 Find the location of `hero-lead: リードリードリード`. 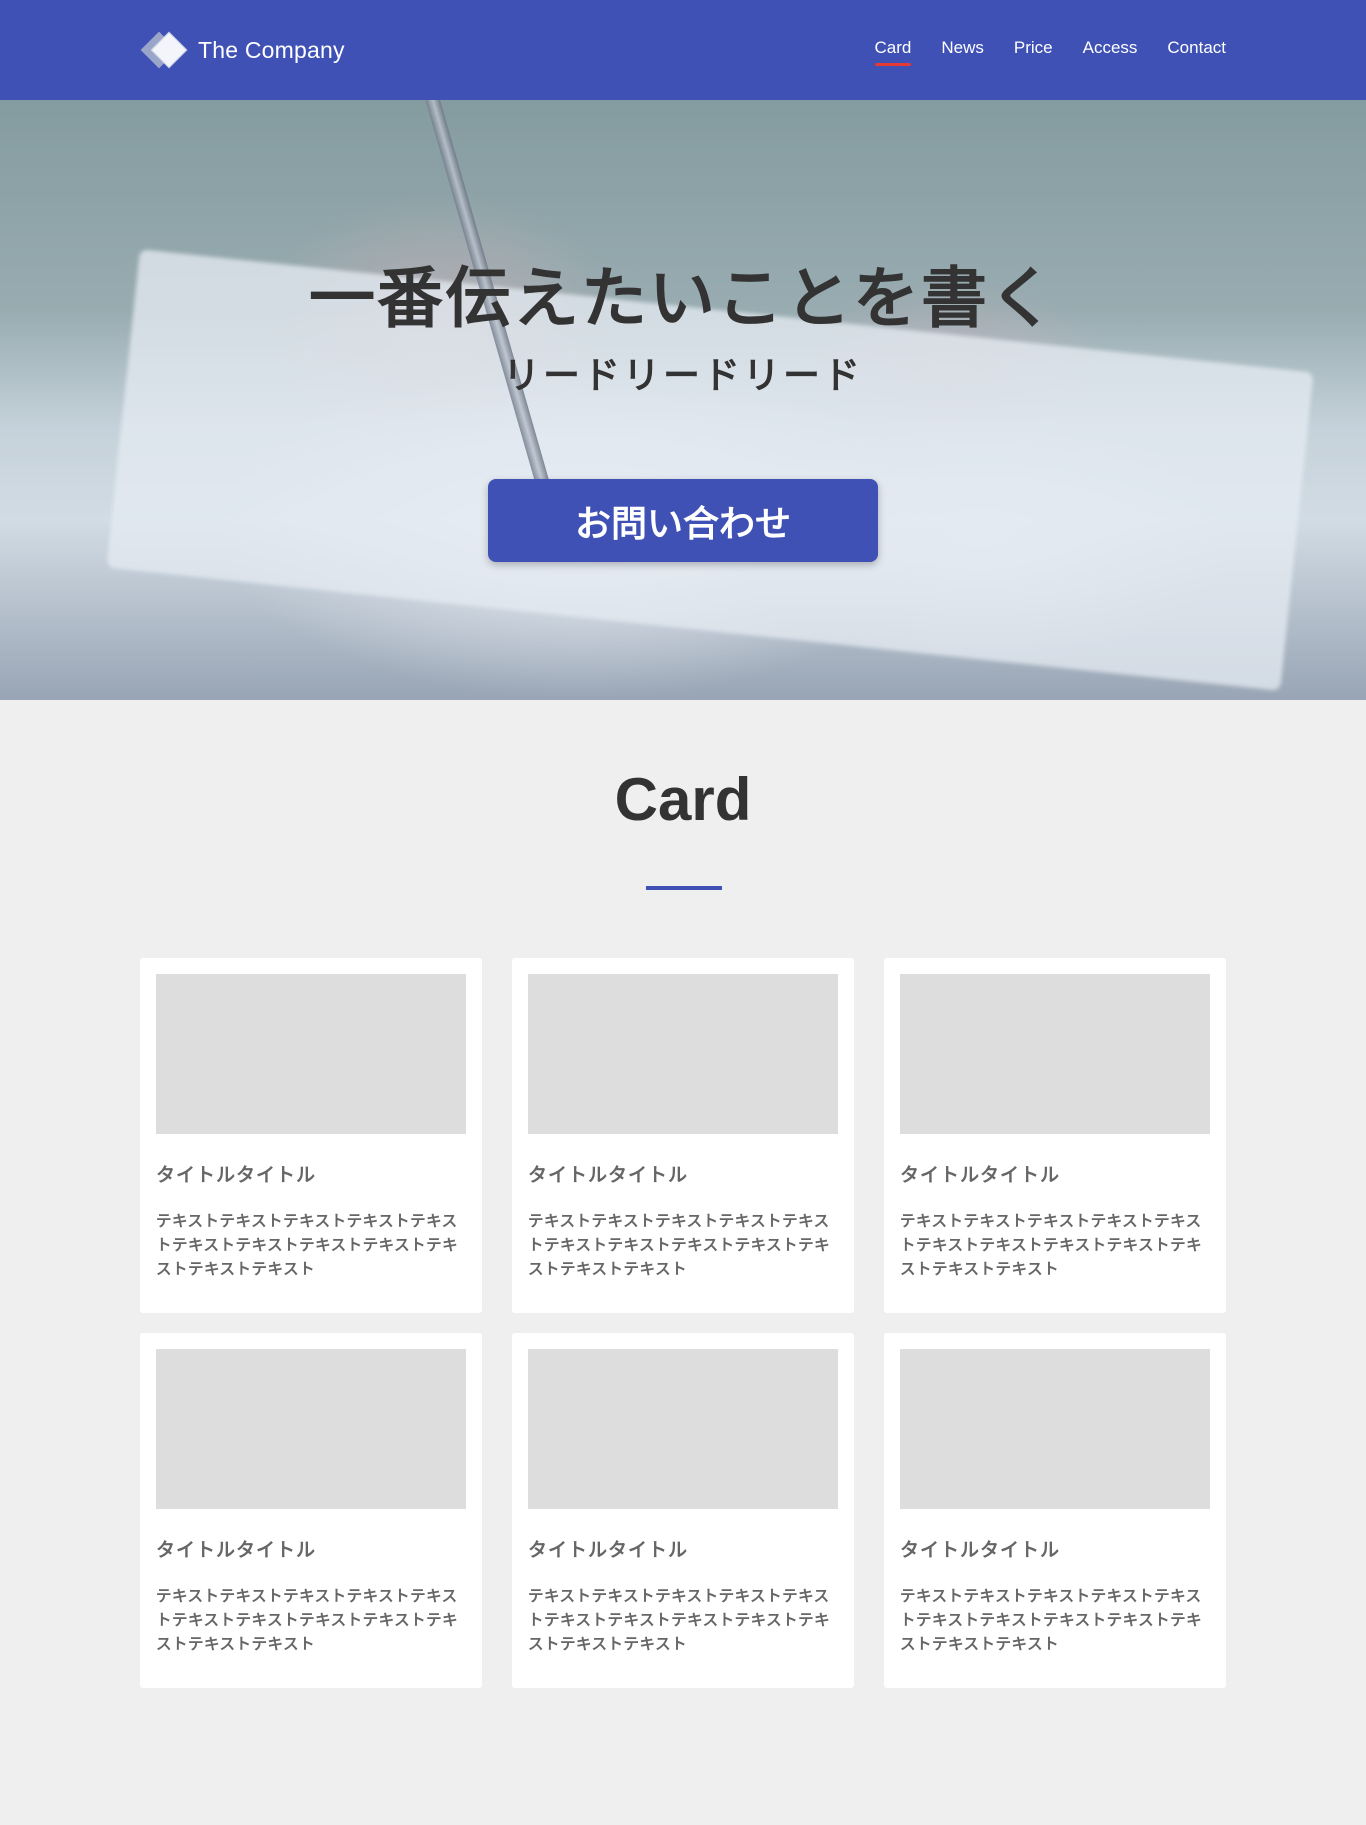

hero-lead: リードリードリード is located at coordinates (683, 375).